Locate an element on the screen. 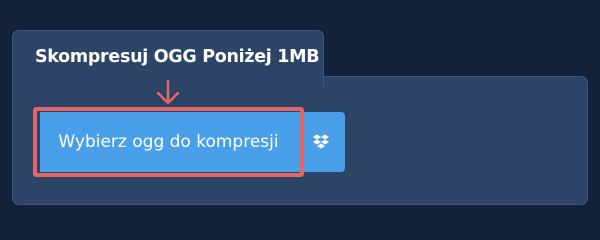 The image size is (600, 240). dropbox-icon is located at coordinates (321, 142).